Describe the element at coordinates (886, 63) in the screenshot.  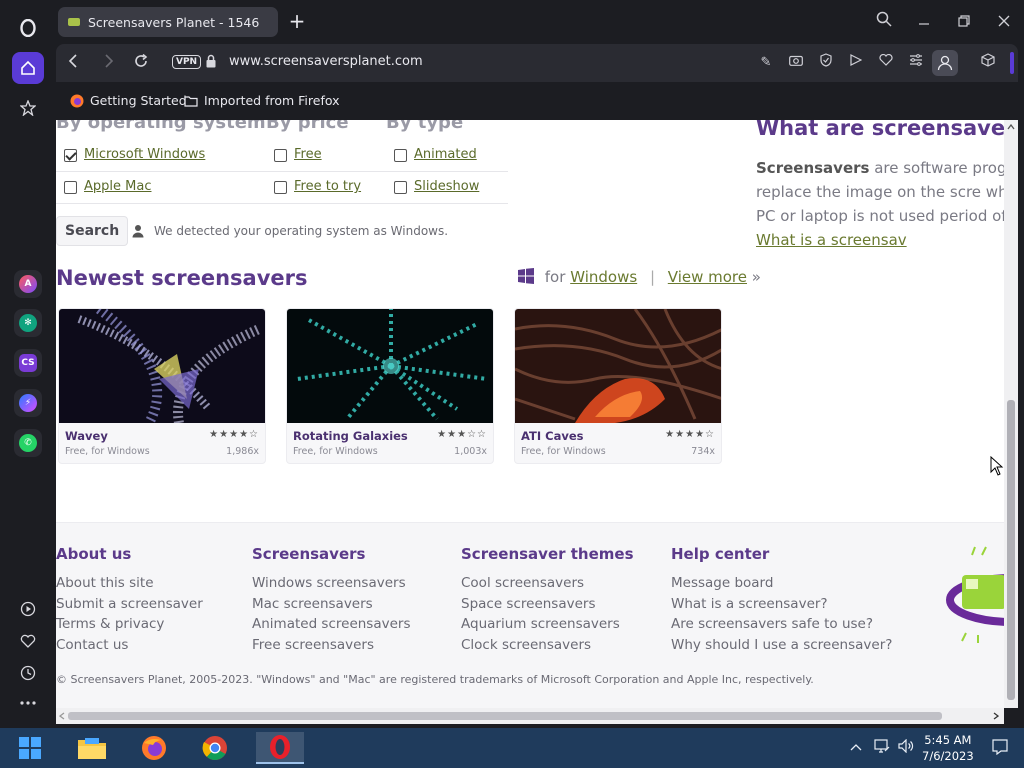
I see `heart-icon` at that location.